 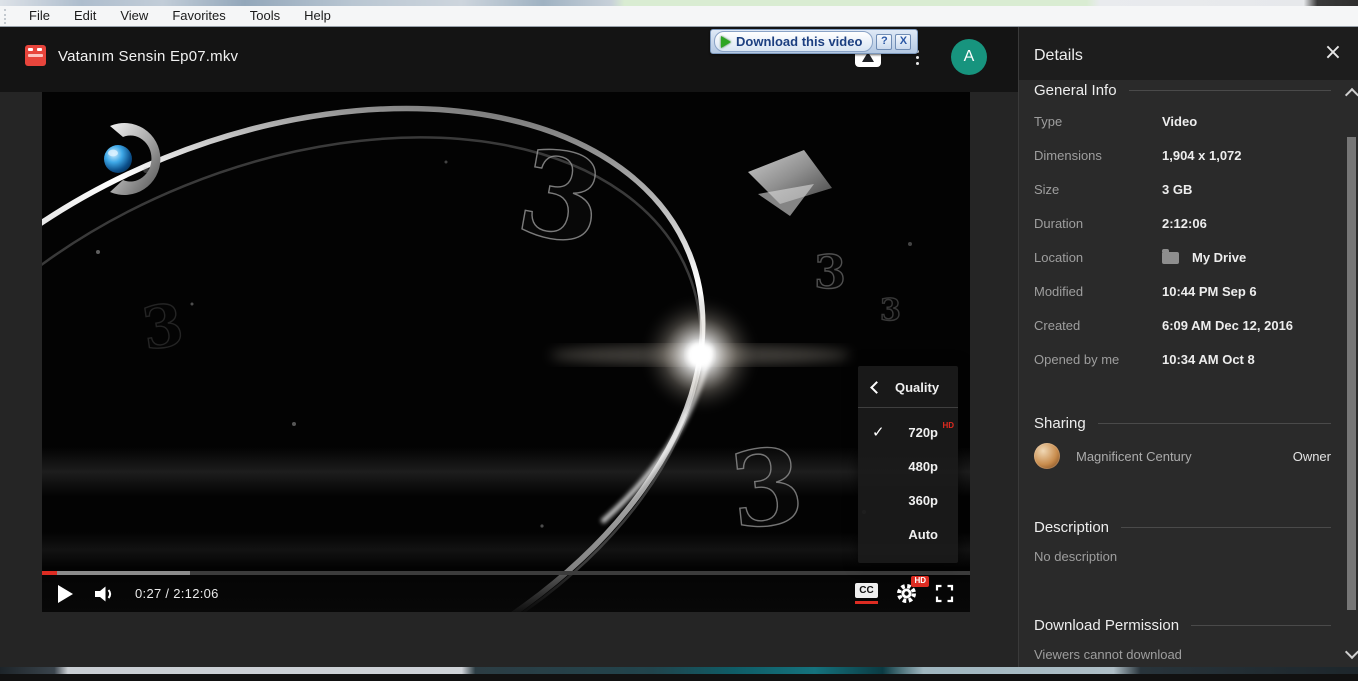 What do you see at coordinates (1182, 90) in the screenshot?
I see `general-info-heading: General Info` at bounding box center [1182, 90].